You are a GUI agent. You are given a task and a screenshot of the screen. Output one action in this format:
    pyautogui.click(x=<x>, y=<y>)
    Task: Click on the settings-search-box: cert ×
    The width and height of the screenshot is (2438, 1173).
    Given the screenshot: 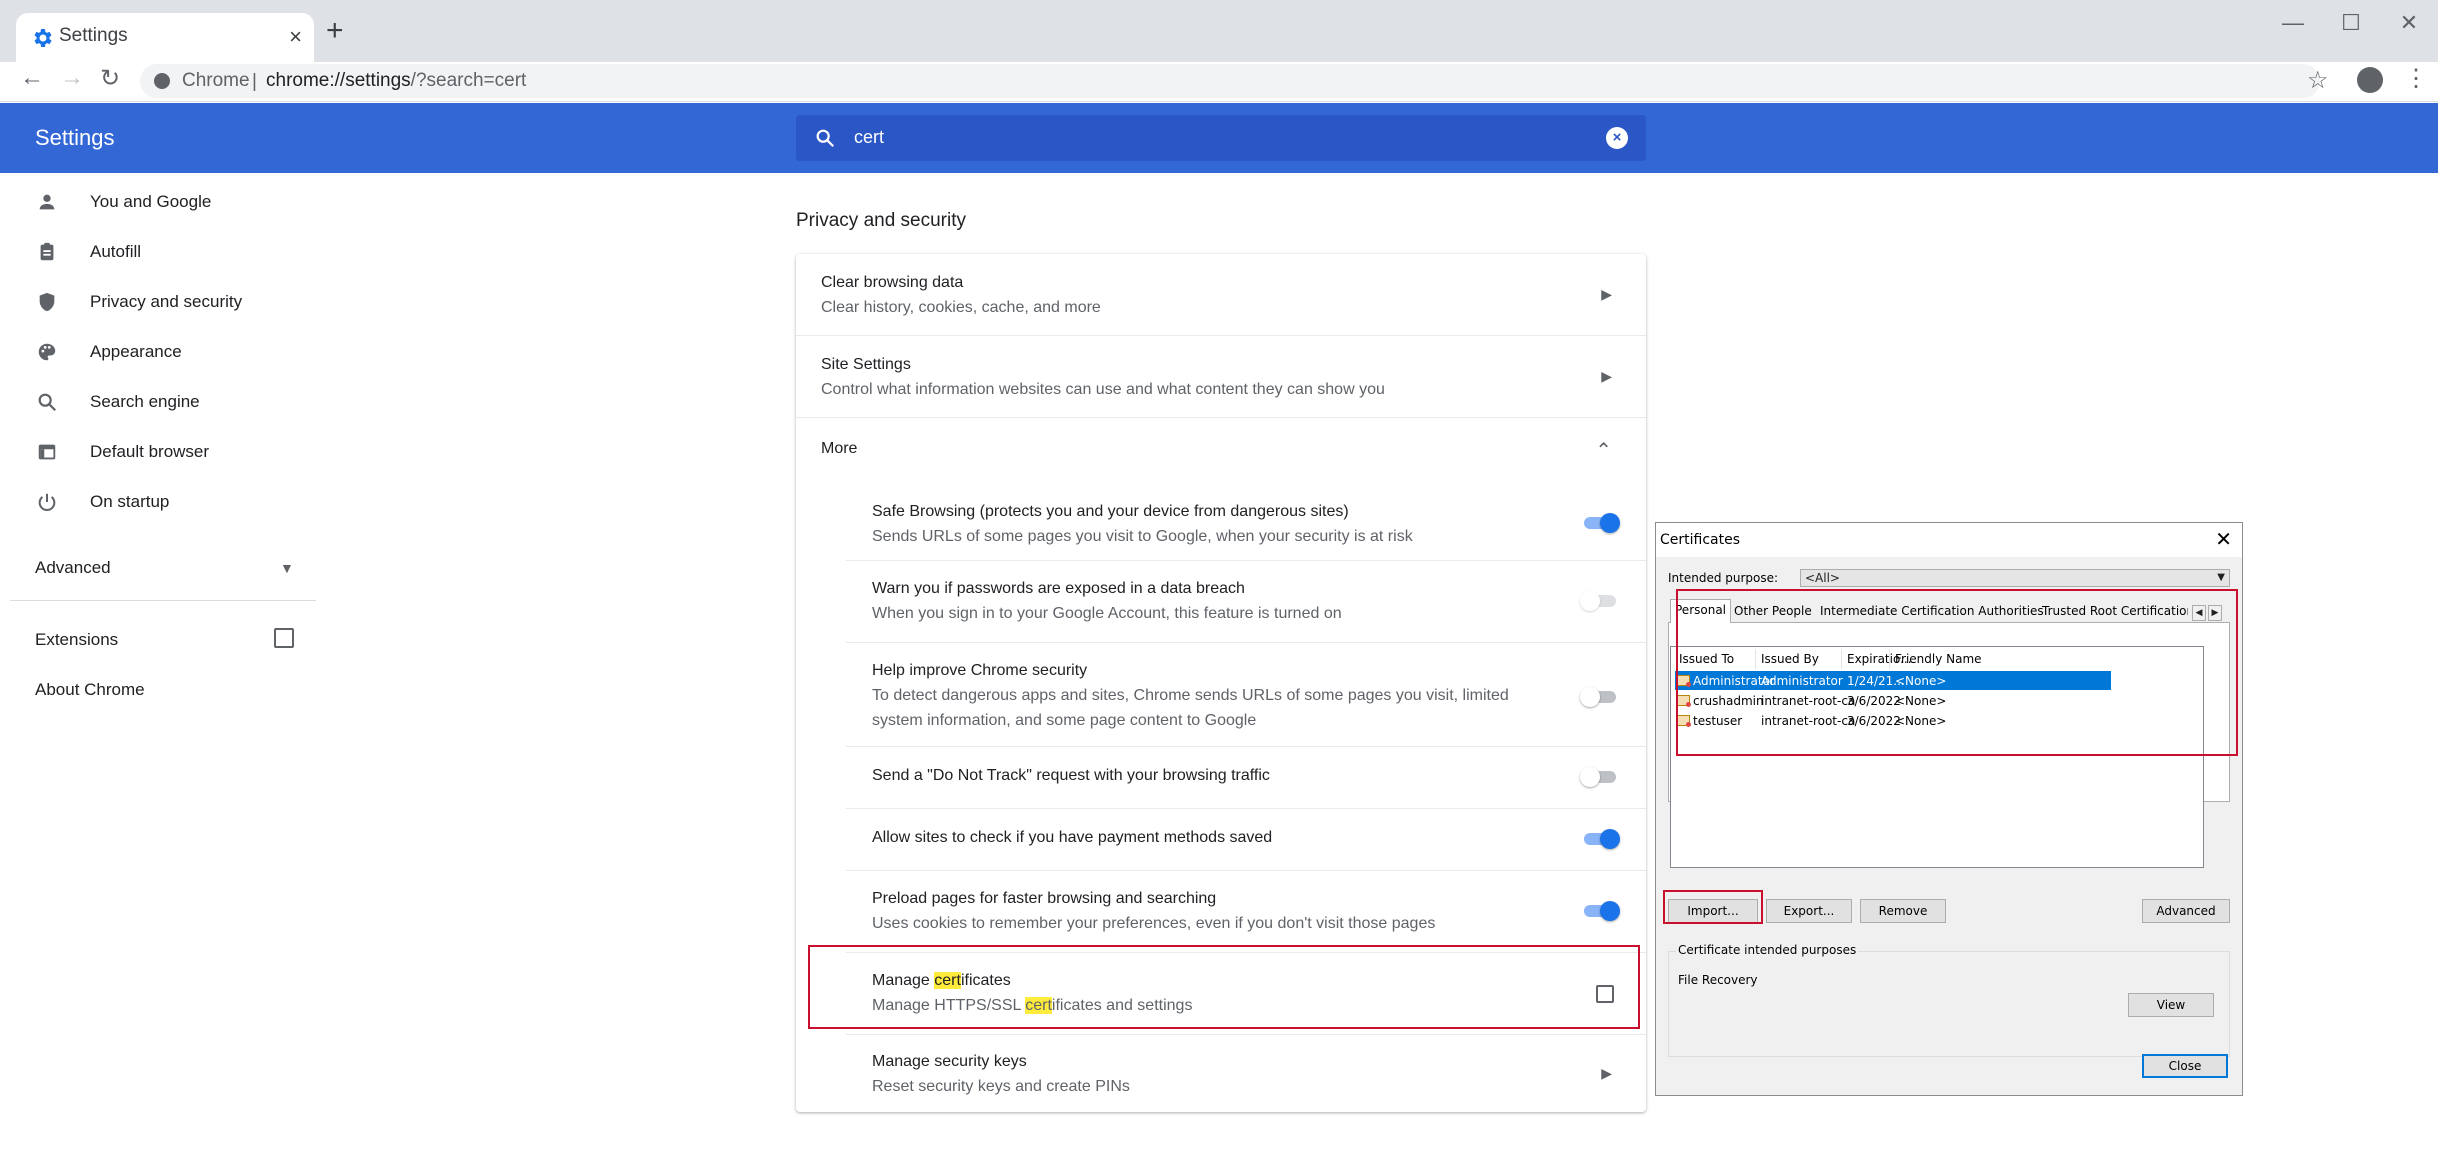 What is the action you would take?
    pyautogui.click(x=1221, y=138)
    